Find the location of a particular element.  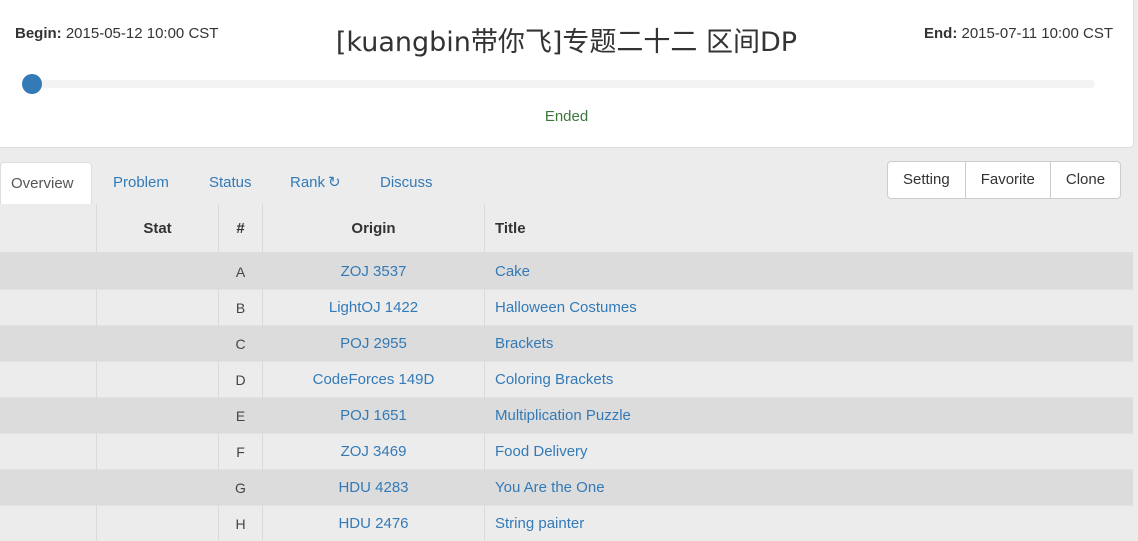

header-title: Title is located at coordinates (809, 228).